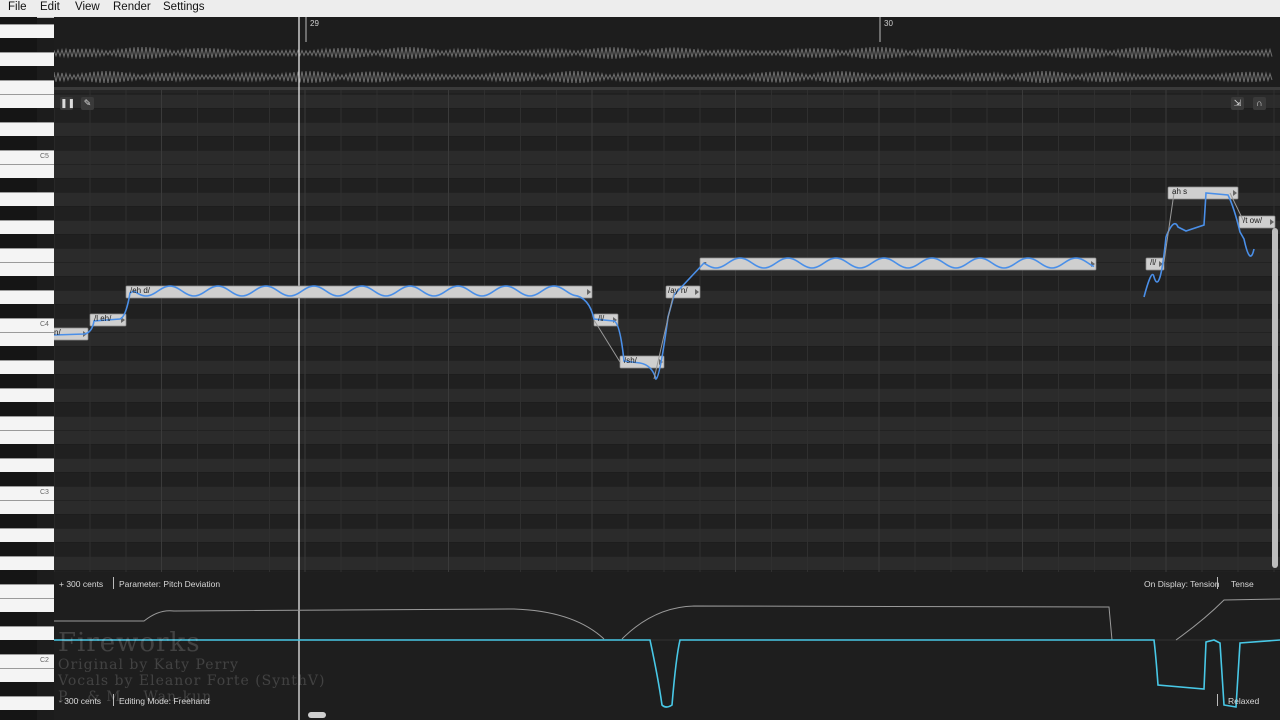  I want to click on collapse-icon: ⇲, so click(1237, 103).